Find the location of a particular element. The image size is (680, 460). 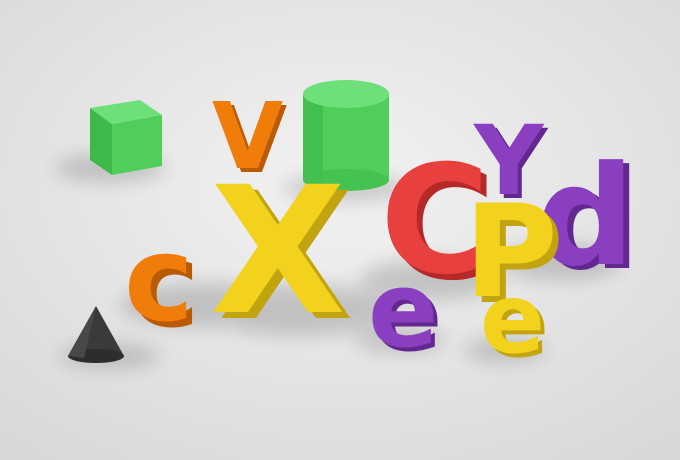

green-cube is located at coordinates (126, 137).